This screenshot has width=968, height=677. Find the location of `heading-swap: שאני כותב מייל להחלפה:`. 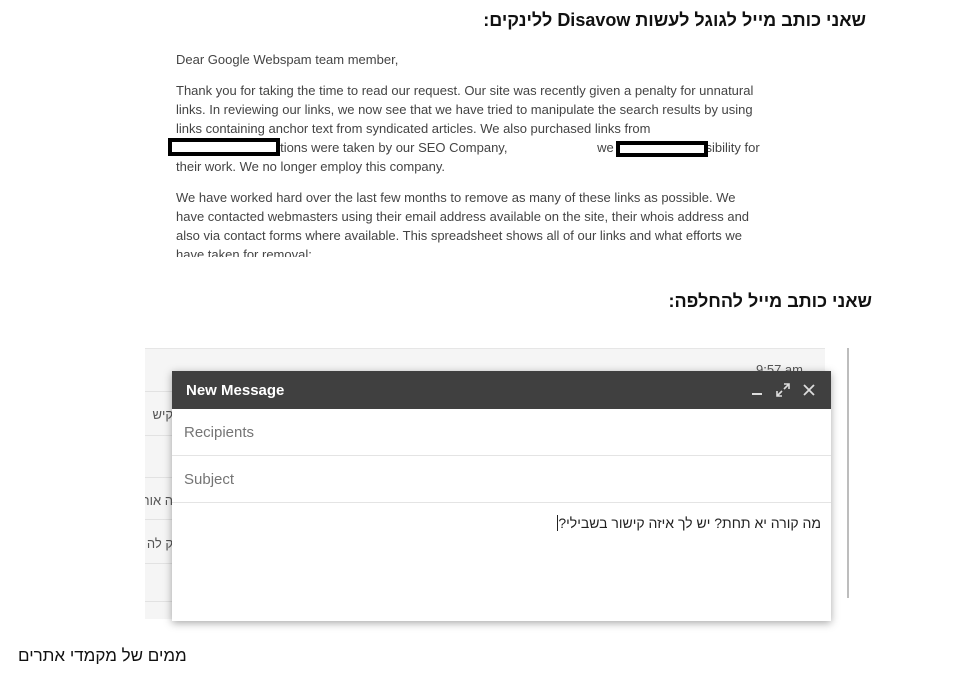

heading-swap: שאני כותב מייל להחלפה: is located at coordinates (770, 301).